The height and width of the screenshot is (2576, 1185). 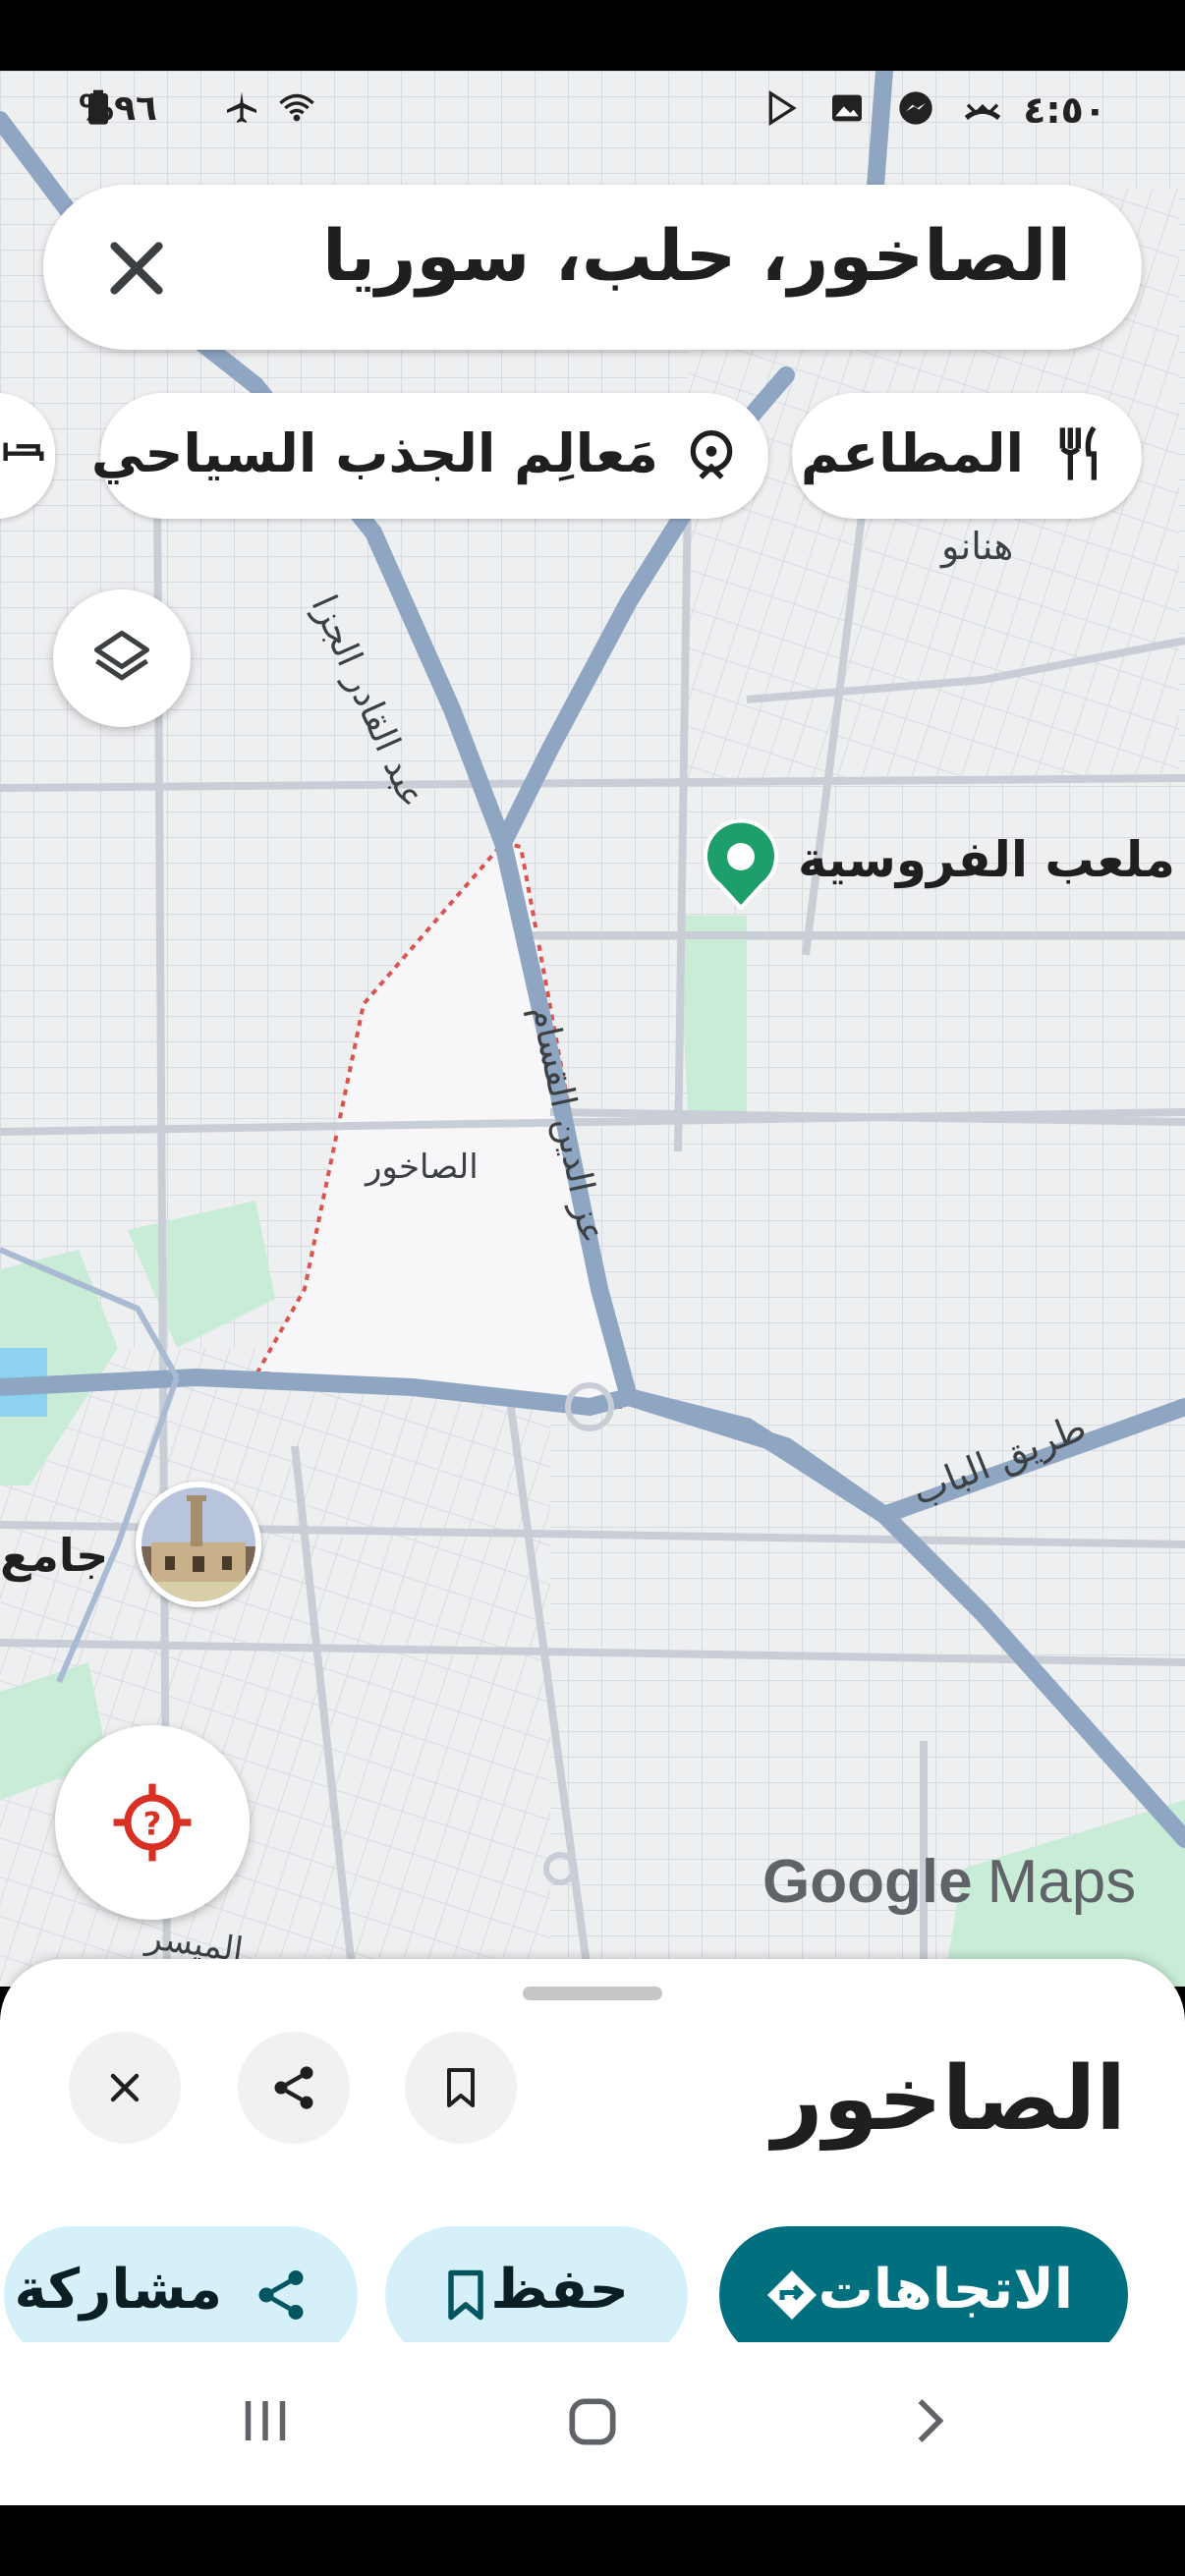 What do you see at coordinates (592, 2540) in the screenshot?
I see `bottom-black-border` at bounding box center [592, 2540].